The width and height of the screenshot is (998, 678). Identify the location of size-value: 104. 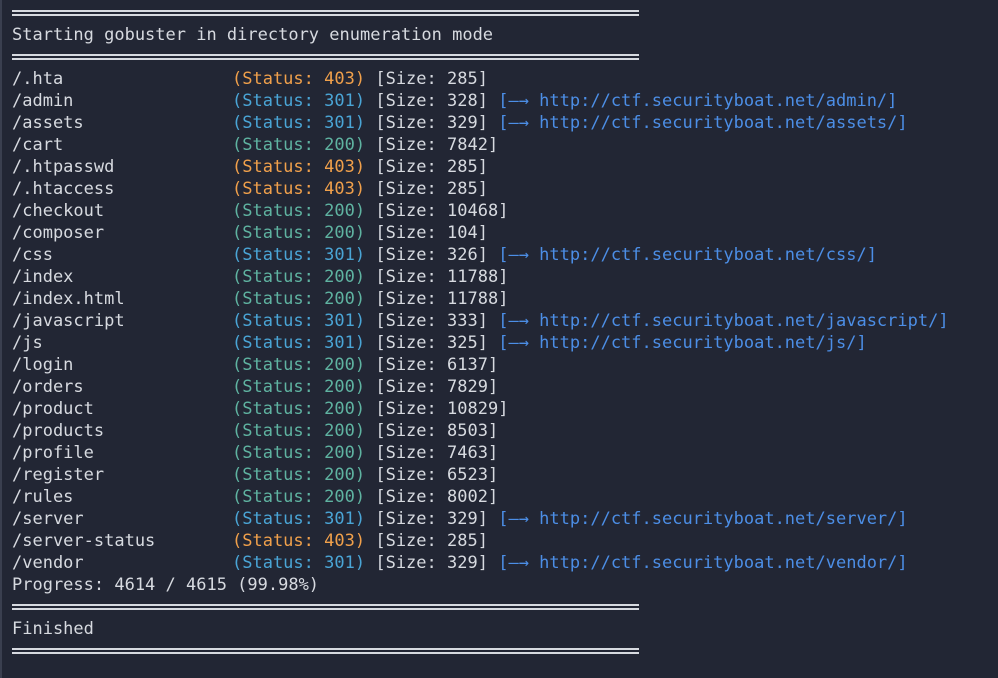
(462, 233).